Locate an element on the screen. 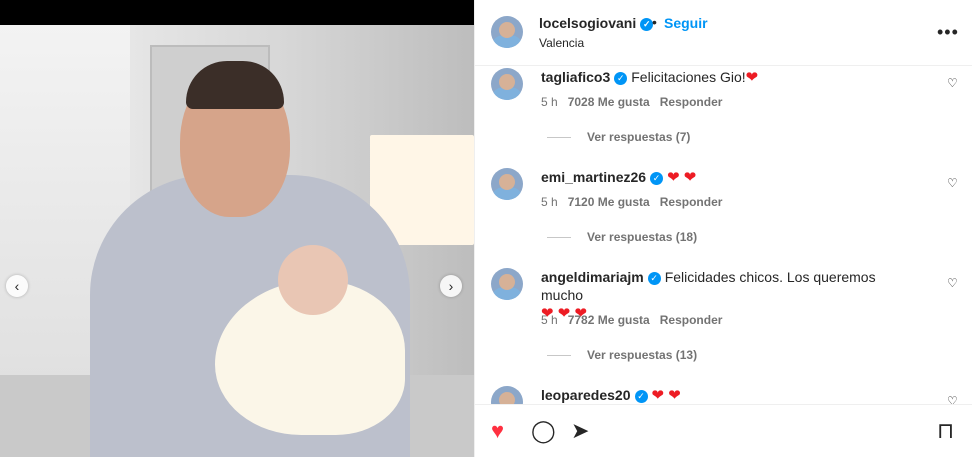 This screenshot has width=972, height=457. post-location: Valencia is located at coordinates (561, 43).